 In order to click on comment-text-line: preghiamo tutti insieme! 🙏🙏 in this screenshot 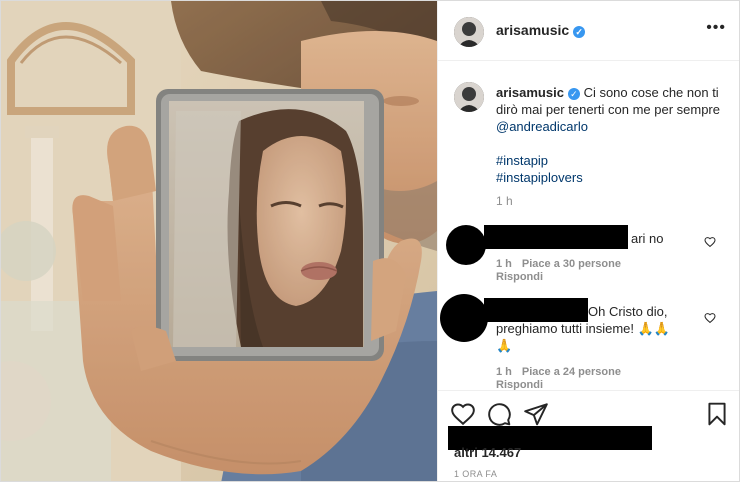, I will do `click(583, 328)`.